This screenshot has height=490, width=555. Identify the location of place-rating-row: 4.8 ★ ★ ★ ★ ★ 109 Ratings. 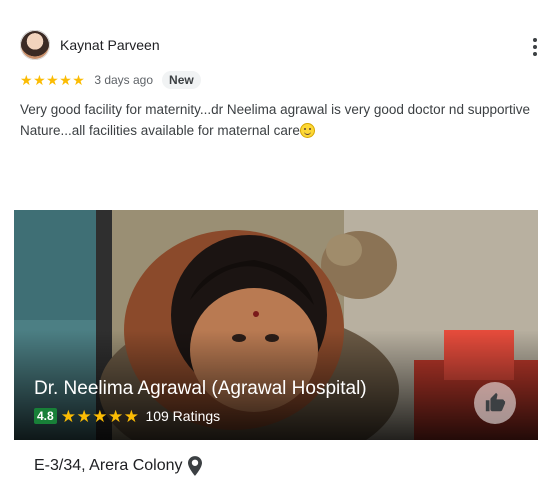
(127, 416).